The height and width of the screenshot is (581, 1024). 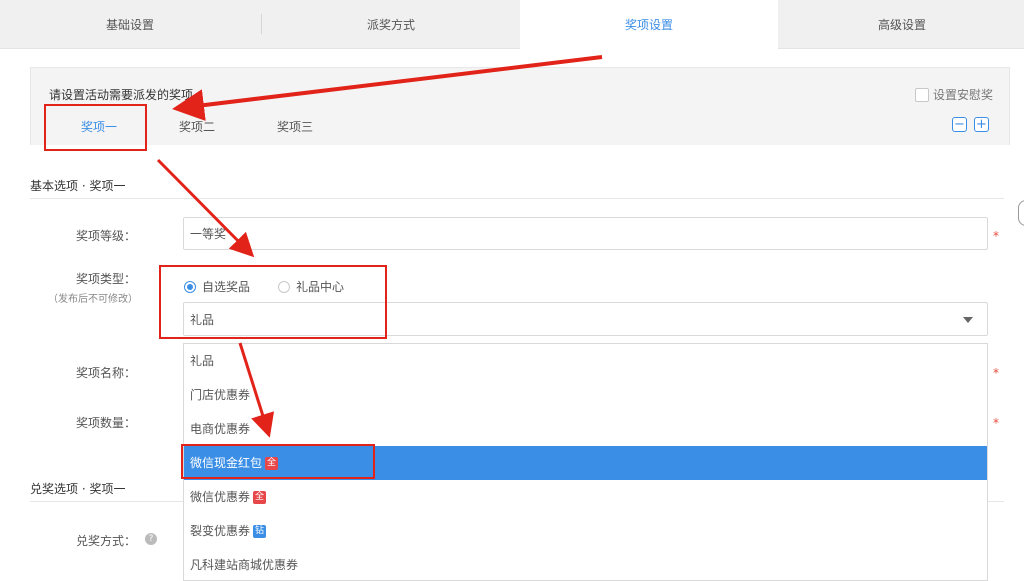 What do you see at coordinates (205, 208) in the screenshot?
I see `arrow-to-prize-type` at bounding box center [205, 208].